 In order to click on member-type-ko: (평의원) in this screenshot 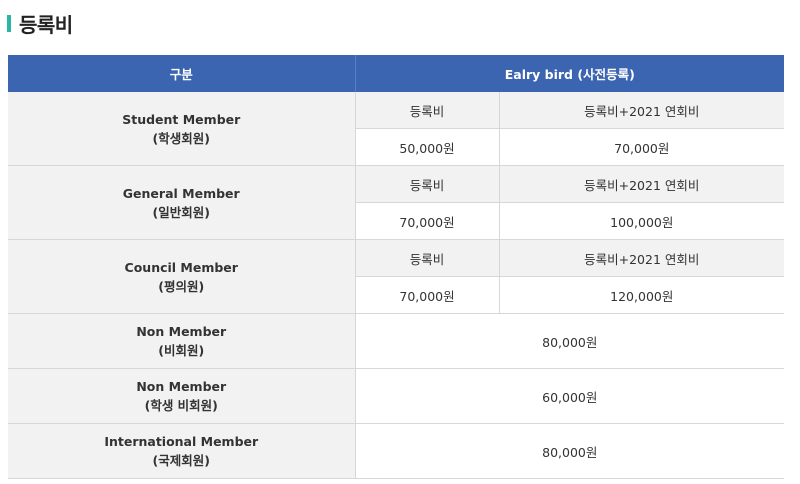, I will do `click(181, 286)`.